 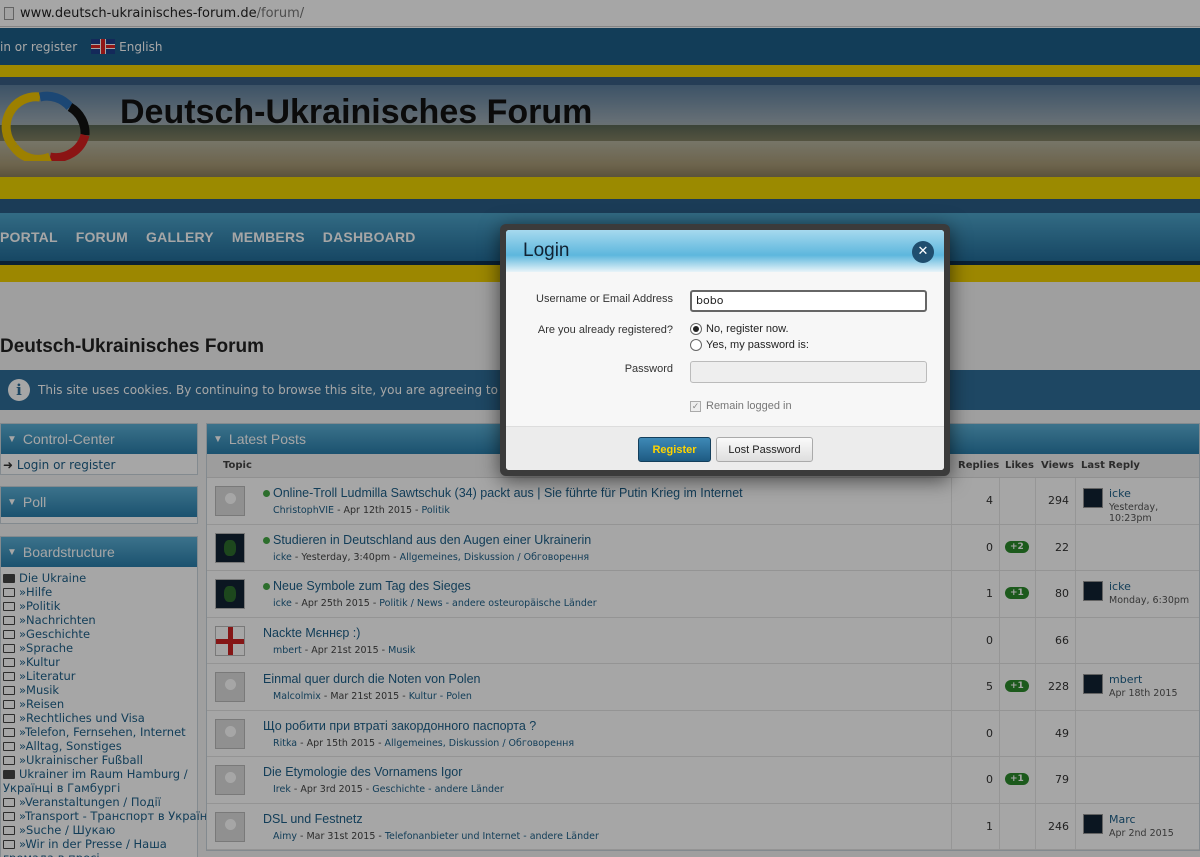 I want to click on login-dialog-footer: Register Lost Password, so click(x=725, y=448).